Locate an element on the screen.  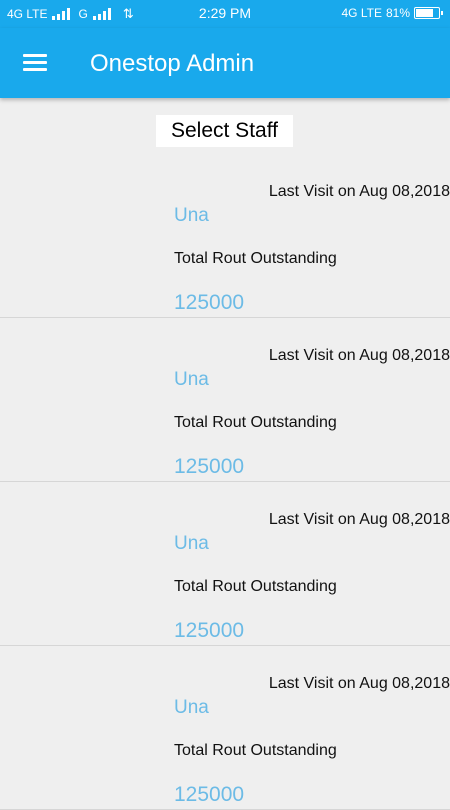
select-staff-button: Select Staff is located at coordinates (224, 131).